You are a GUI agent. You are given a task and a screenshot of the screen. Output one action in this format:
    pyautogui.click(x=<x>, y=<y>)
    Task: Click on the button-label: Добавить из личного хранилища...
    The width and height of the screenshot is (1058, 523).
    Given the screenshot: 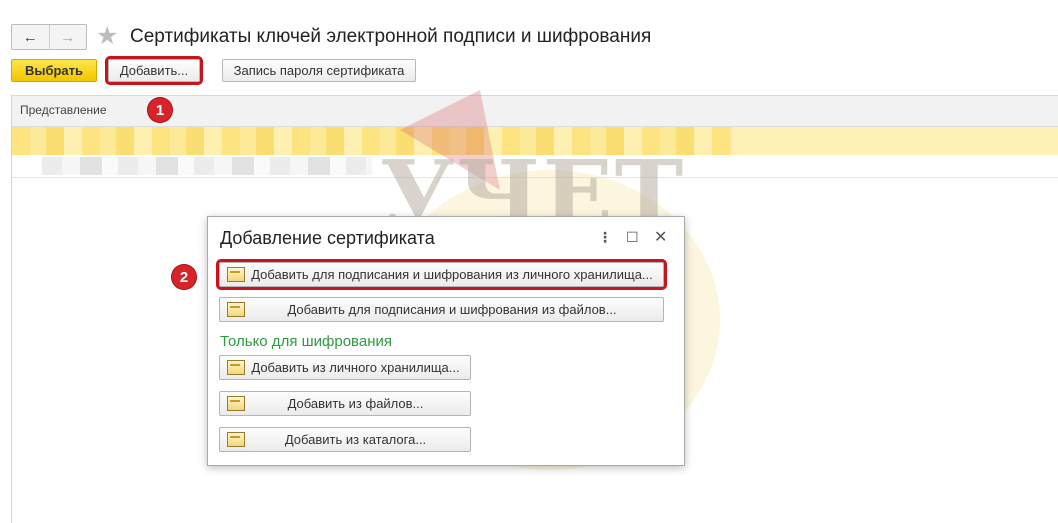 What is the action you would take?
    pyautogui.click(x=355, y=367)
    